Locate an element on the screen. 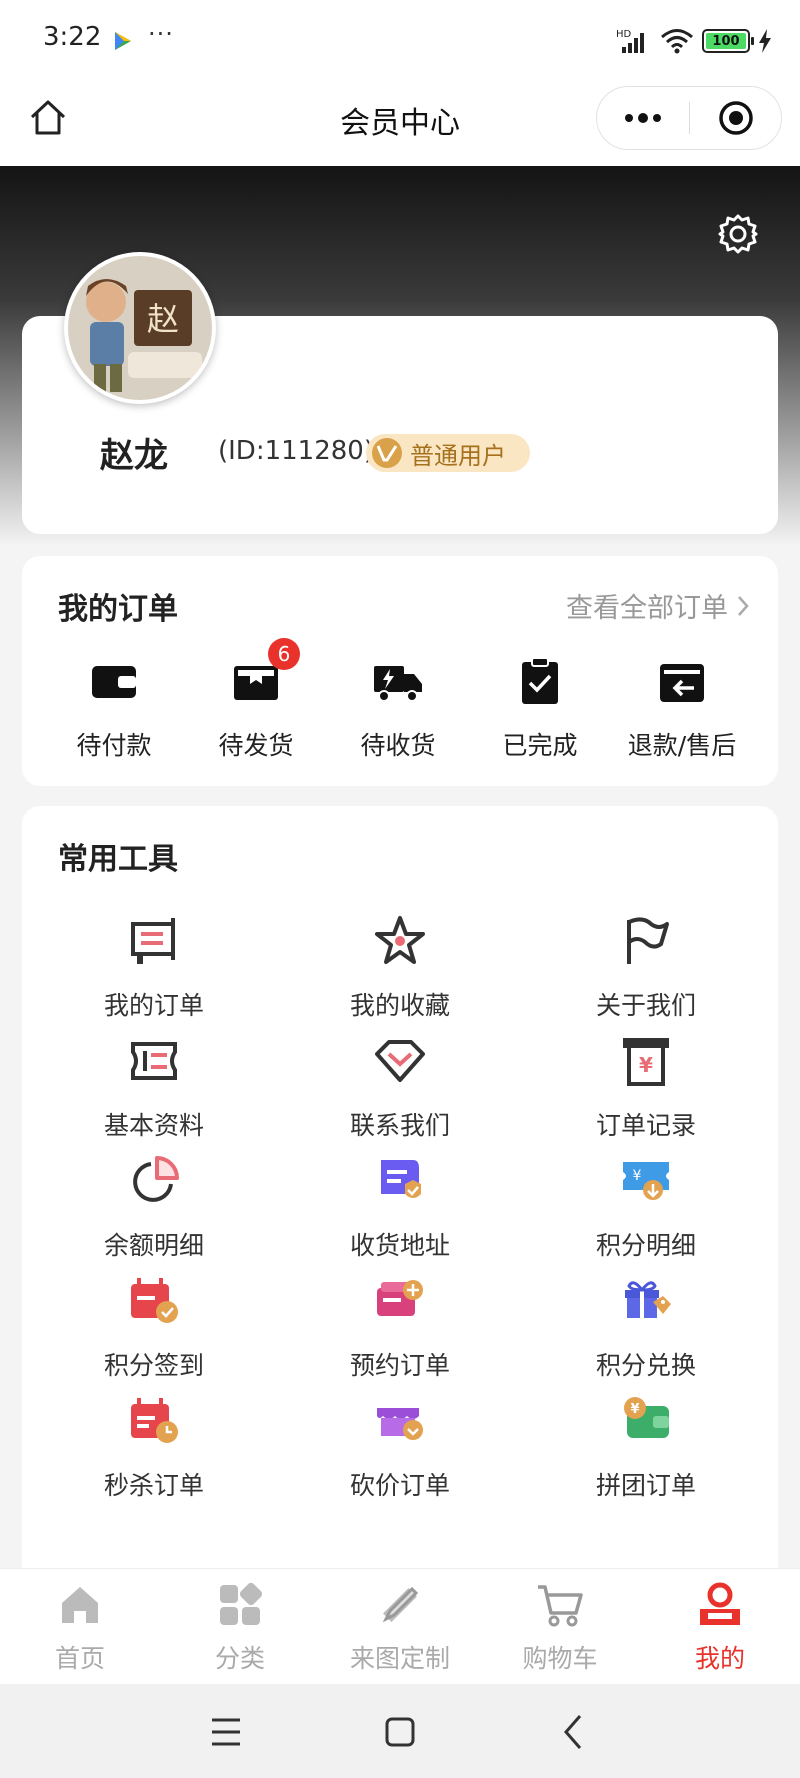  view-all-orders-link: 查看全部订单 is located at coordinates (658, 605).